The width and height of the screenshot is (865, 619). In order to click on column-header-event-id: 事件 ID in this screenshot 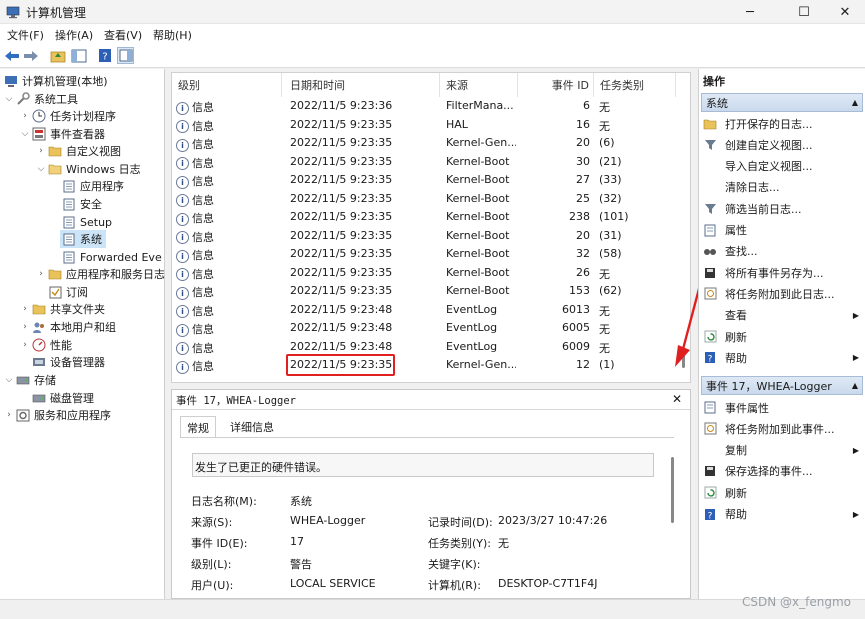, I will do `click(556, 85)`.